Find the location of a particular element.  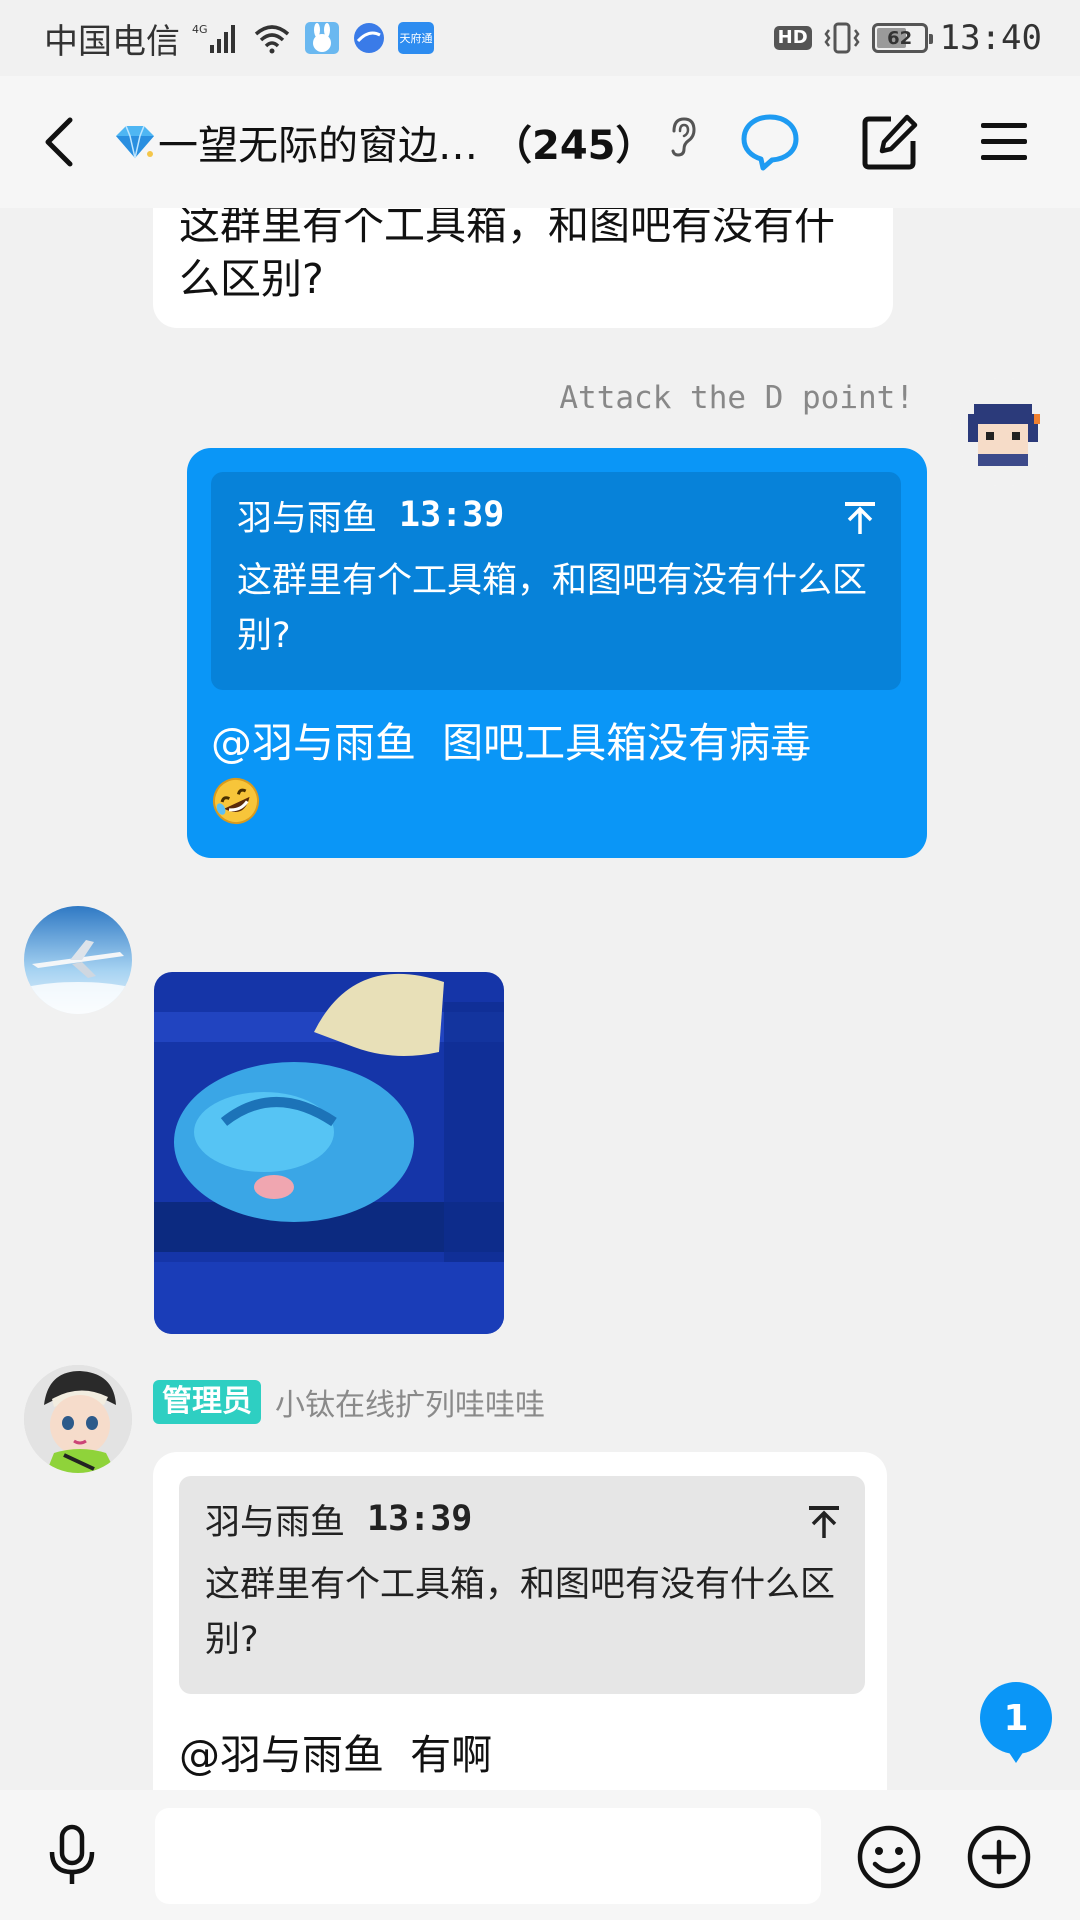

signal-icon: 4G is located at coordinates (216, 38).